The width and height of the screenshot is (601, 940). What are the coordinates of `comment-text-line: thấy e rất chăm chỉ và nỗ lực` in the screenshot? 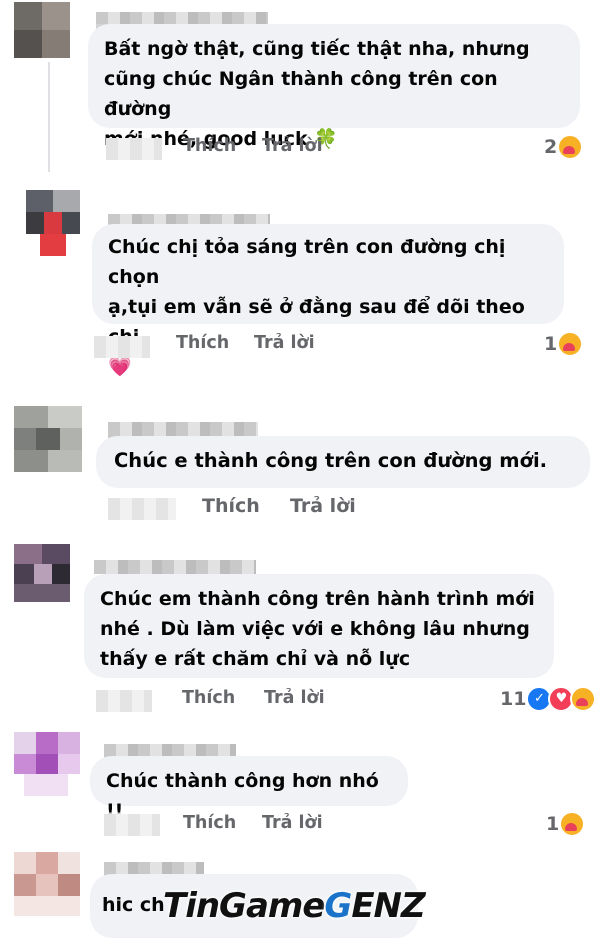 It's located at (255, 659).